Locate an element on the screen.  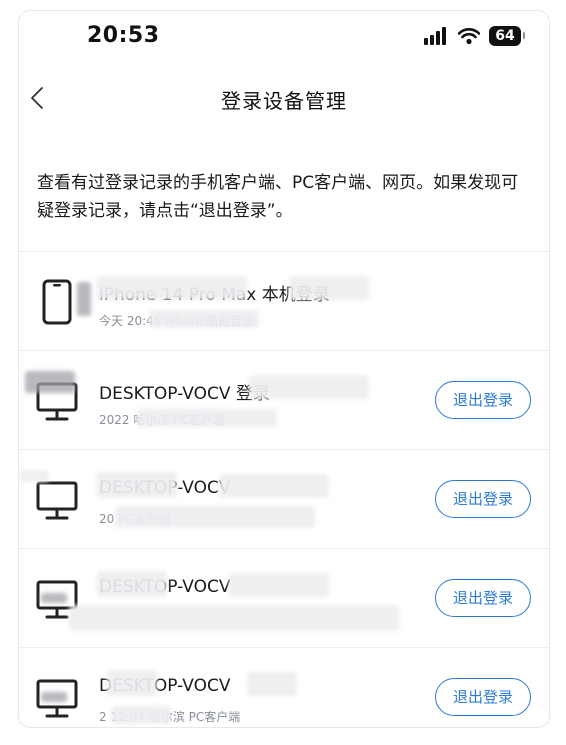
status-bar: 20:53 64 is located at coordinates (284, 39).